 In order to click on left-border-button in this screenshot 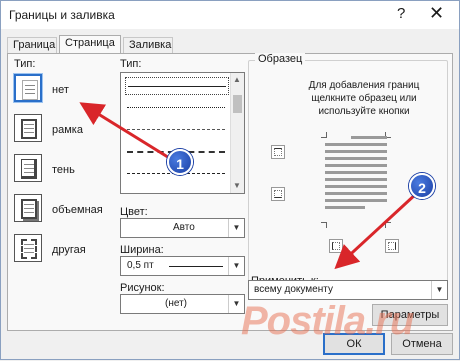, I will do `click(336, 246)`.